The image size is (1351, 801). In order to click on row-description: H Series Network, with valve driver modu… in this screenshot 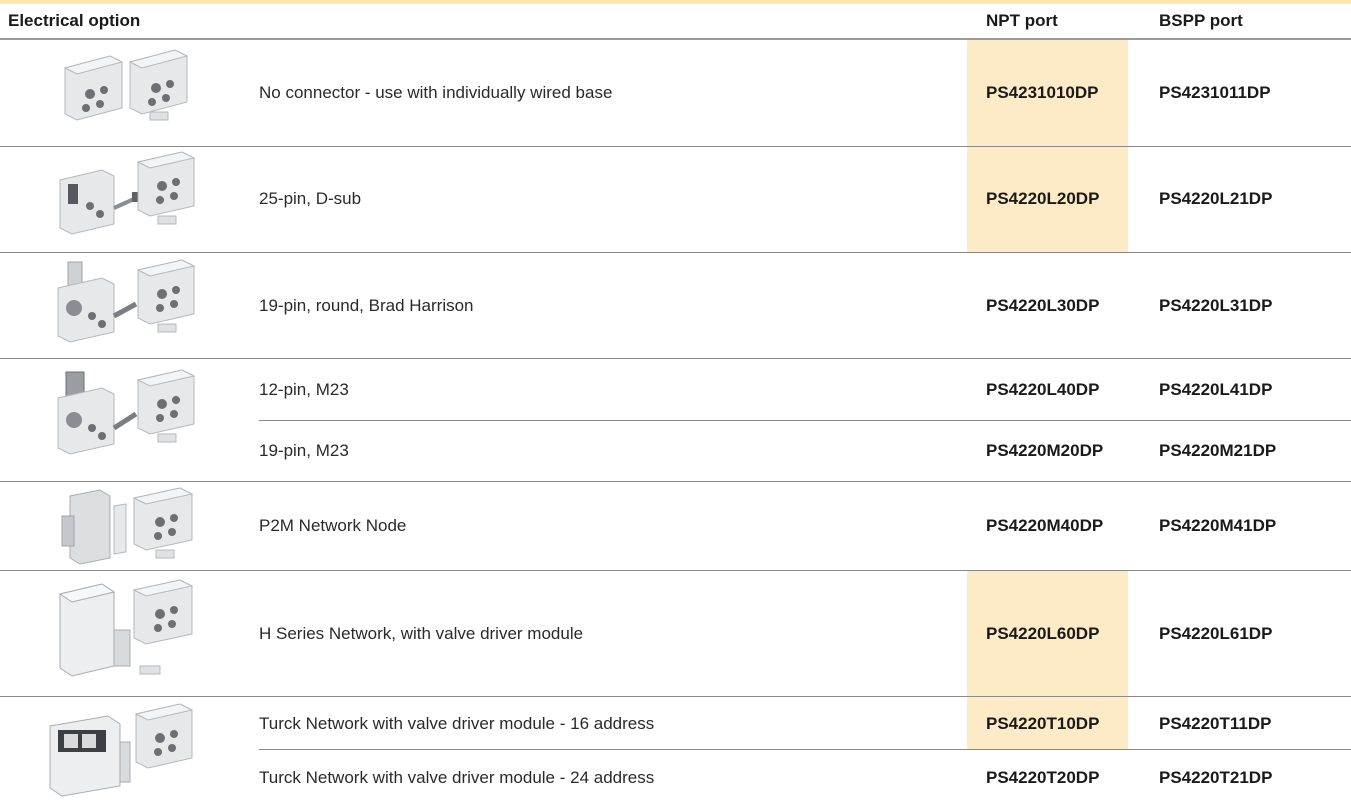, I will do `click(421, 633)`.